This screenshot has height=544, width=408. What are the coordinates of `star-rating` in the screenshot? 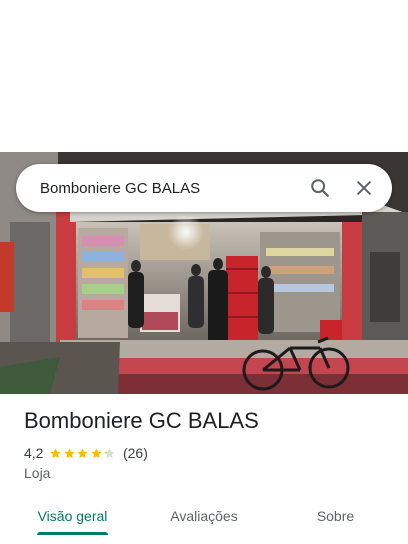 It's located at (83, 453).